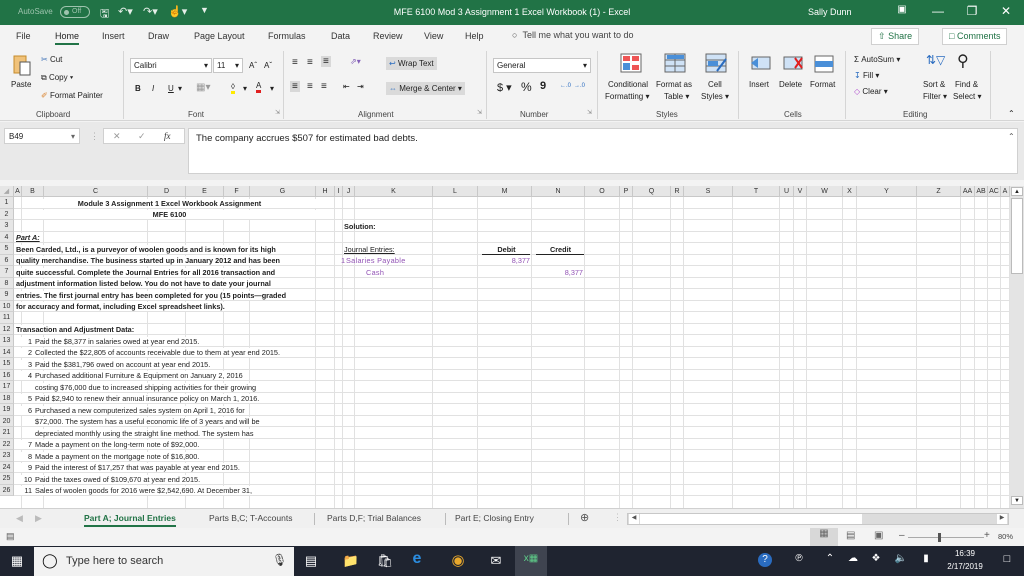  I want to click on transaction-number: 1, so click(23, 341).